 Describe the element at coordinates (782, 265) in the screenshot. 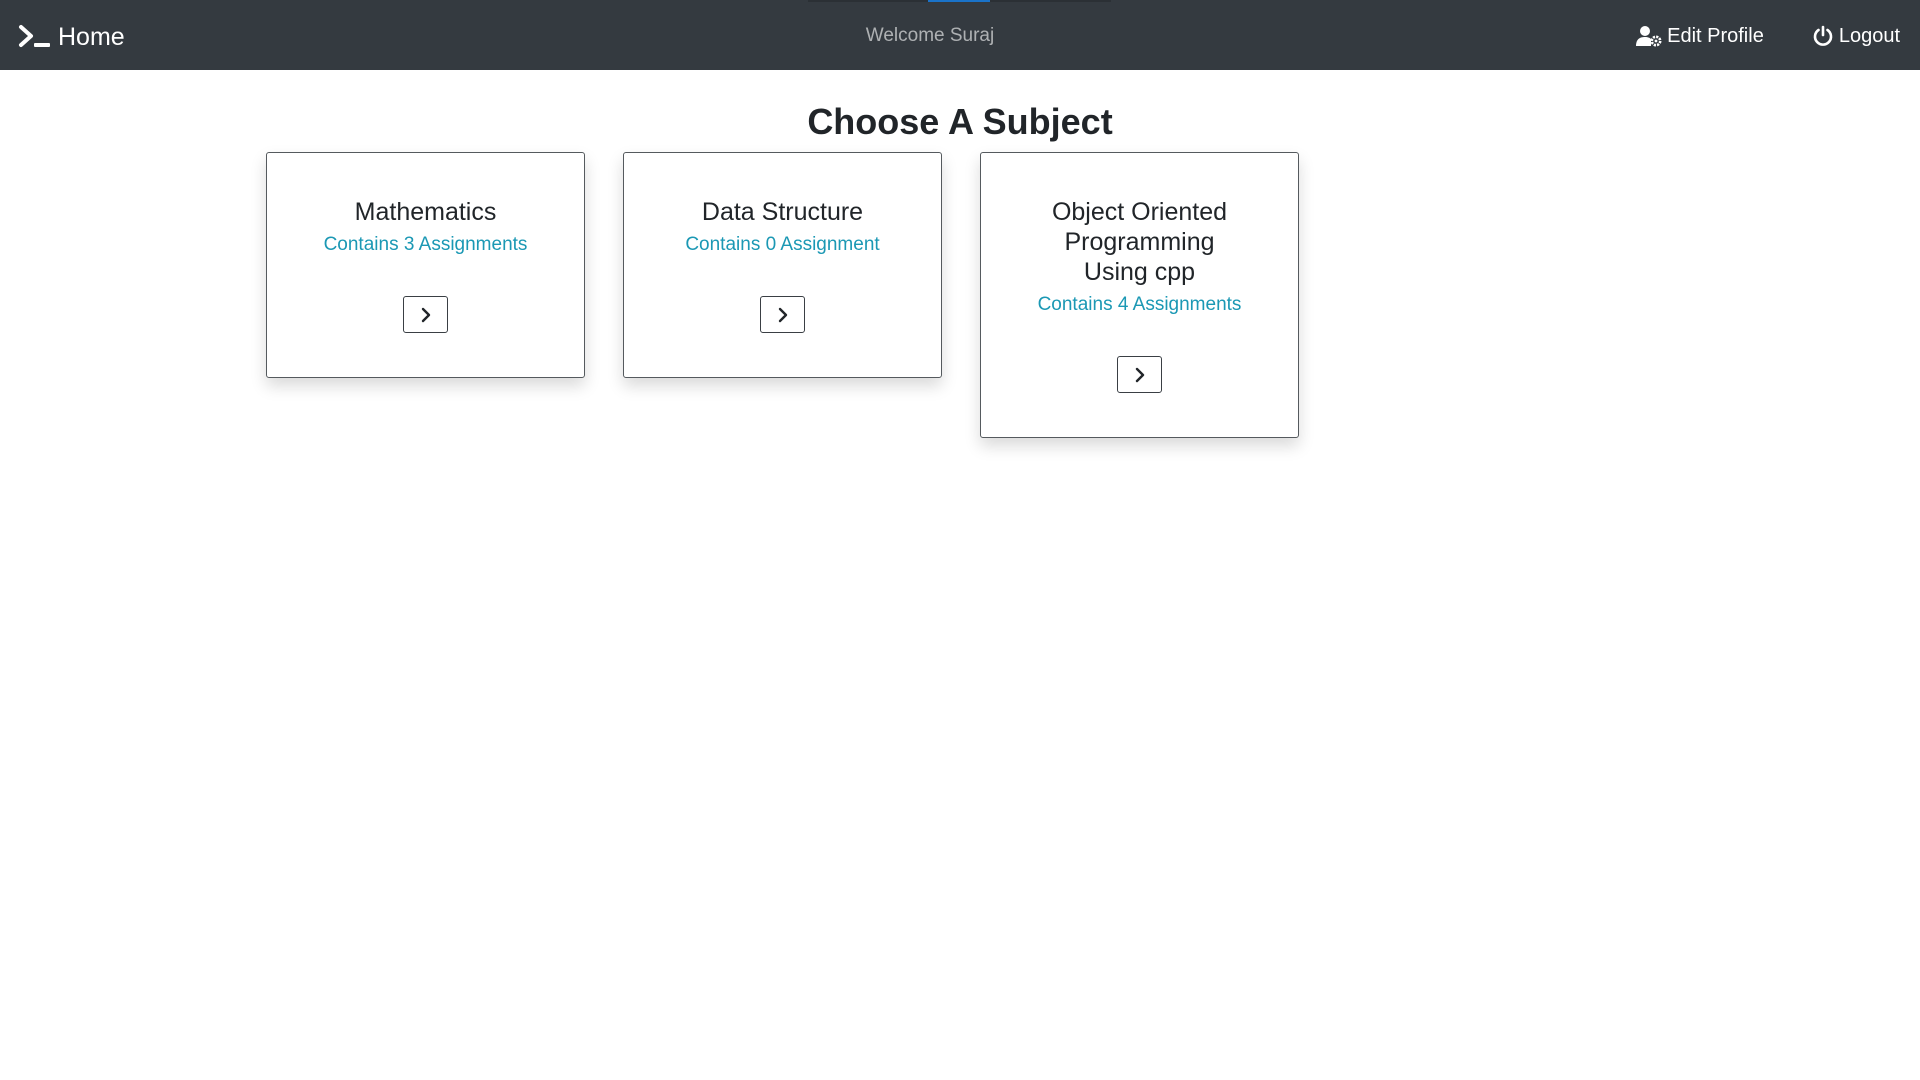

I see `subject-card-data-structure: Data Structure Contains 0 Assignment` at that location.